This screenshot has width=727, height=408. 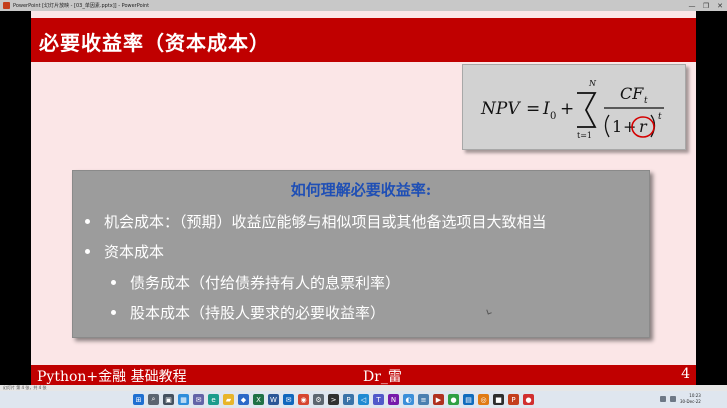 What do you see at coordinates (382, 377) in the screenshot?
I see `footer-author: Dr_雷` at bounding box center [382, 377].